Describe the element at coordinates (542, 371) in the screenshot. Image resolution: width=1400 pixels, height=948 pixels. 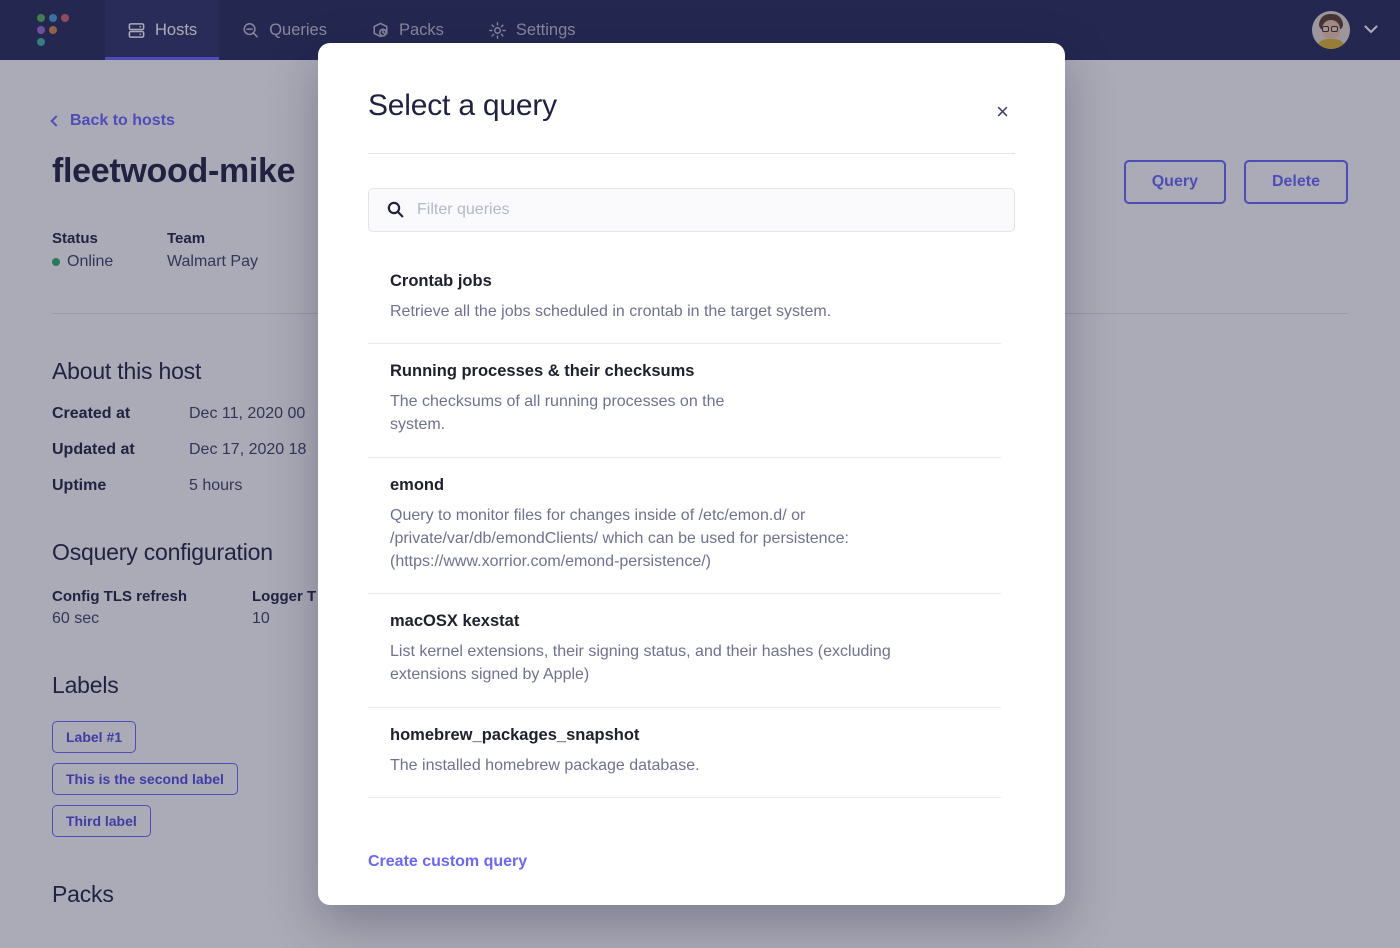
I see `query-name: Running processes & their checksums` at that location.